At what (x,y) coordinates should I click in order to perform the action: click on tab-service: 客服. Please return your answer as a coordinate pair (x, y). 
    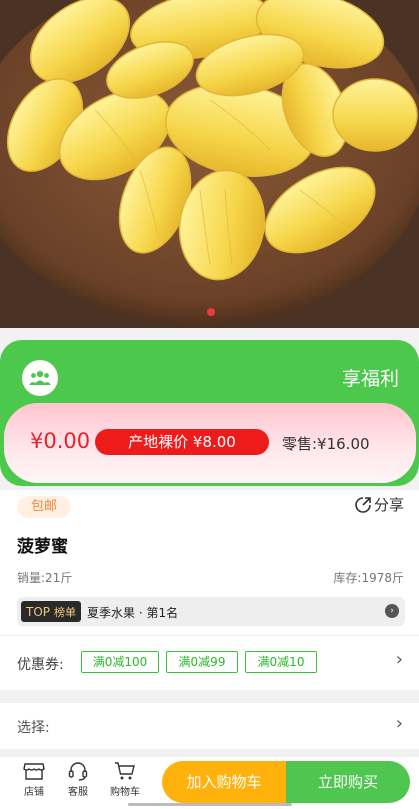
    Looking at the image, I should click on (78, 779).